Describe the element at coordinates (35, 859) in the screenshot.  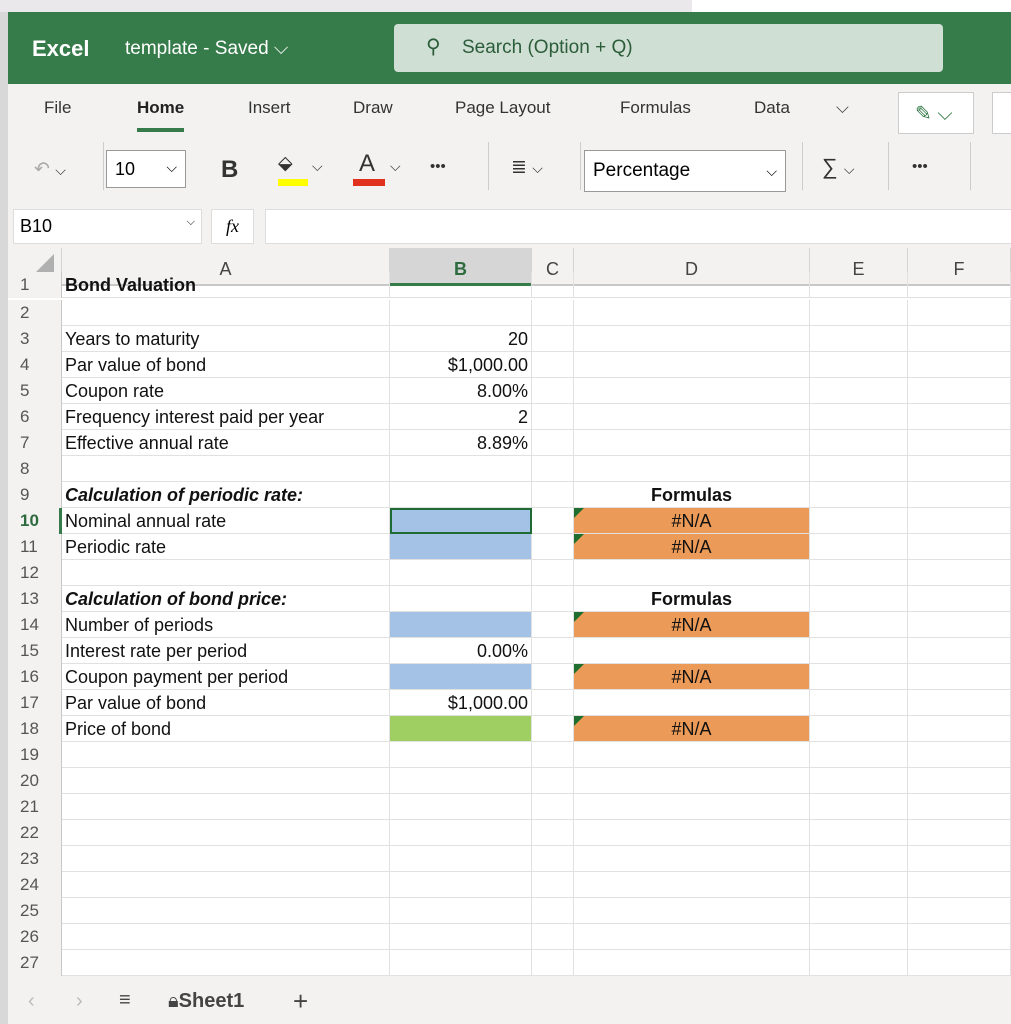
I see `row-header: 23` at that location.